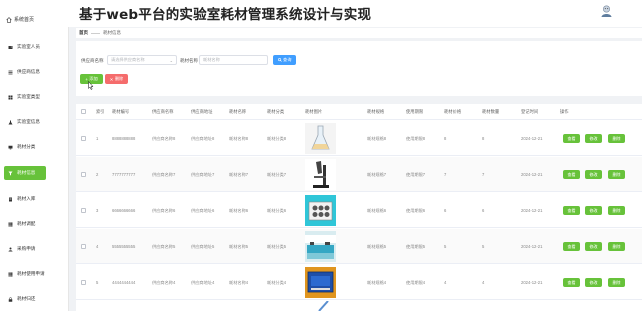  I want to click on cell-qty: 6, so click(483, 210).